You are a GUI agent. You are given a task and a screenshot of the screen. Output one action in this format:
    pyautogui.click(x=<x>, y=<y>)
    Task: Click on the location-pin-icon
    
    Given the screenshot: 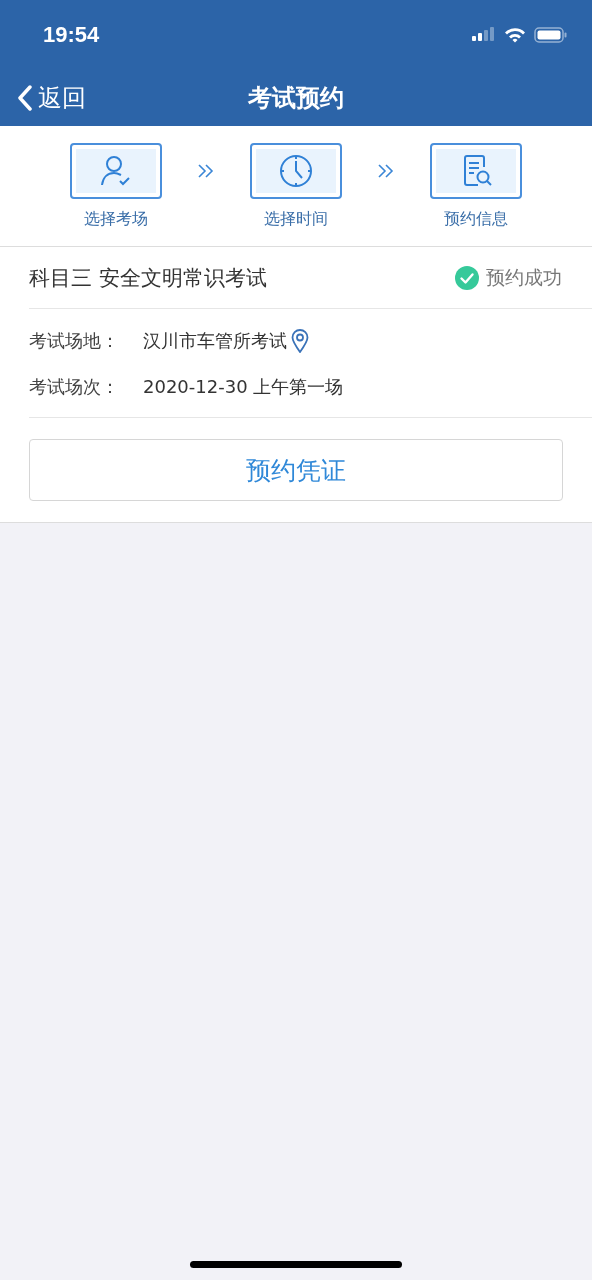 What is the action you would take?
    pyautogui.click(x=300, y=341)
    